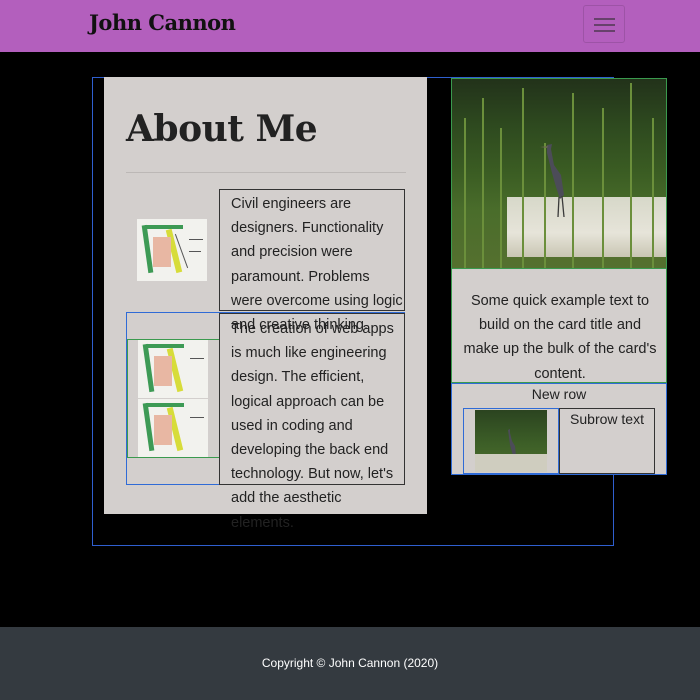  What do you see at coordinates (586, 227) in the screenshot?
I see `water-area` at bounding box center [586, 227].